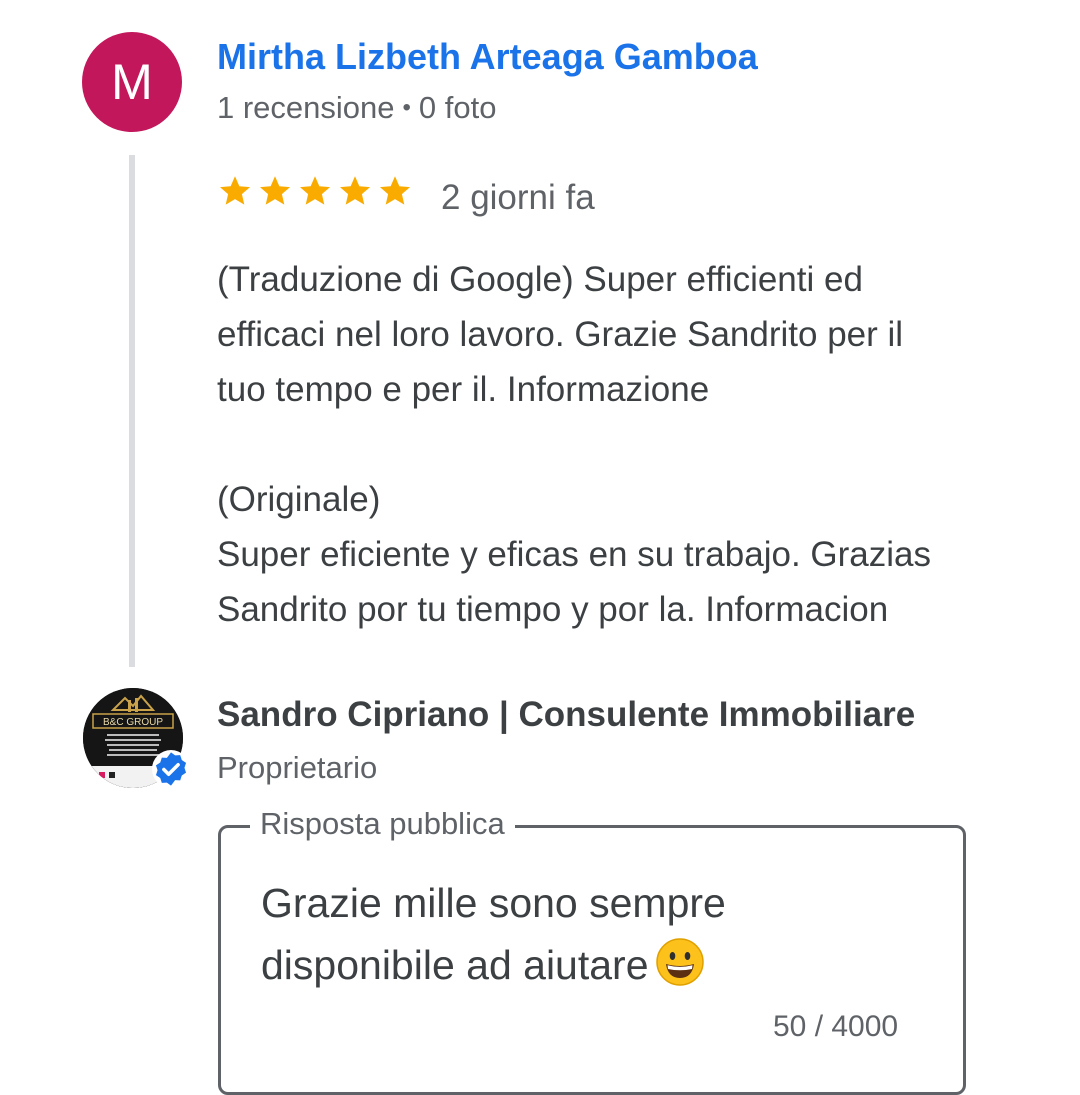 Image resolution: width=1080 pixels, height=1095 pixels. Describe the element at coordinates (518, 197) in the screenshot. I see `review-time: 2 giorni fa` at that location.